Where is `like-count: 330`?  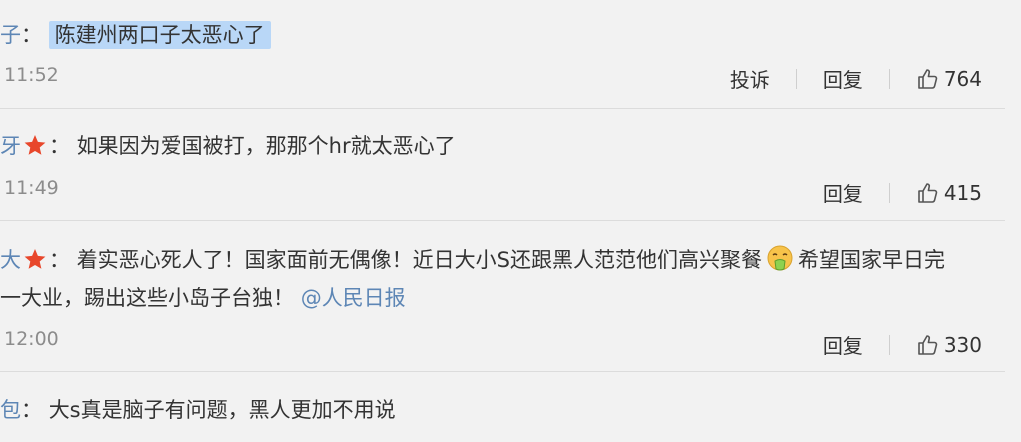
like-count: 330 is located at coordinates (962, 344).